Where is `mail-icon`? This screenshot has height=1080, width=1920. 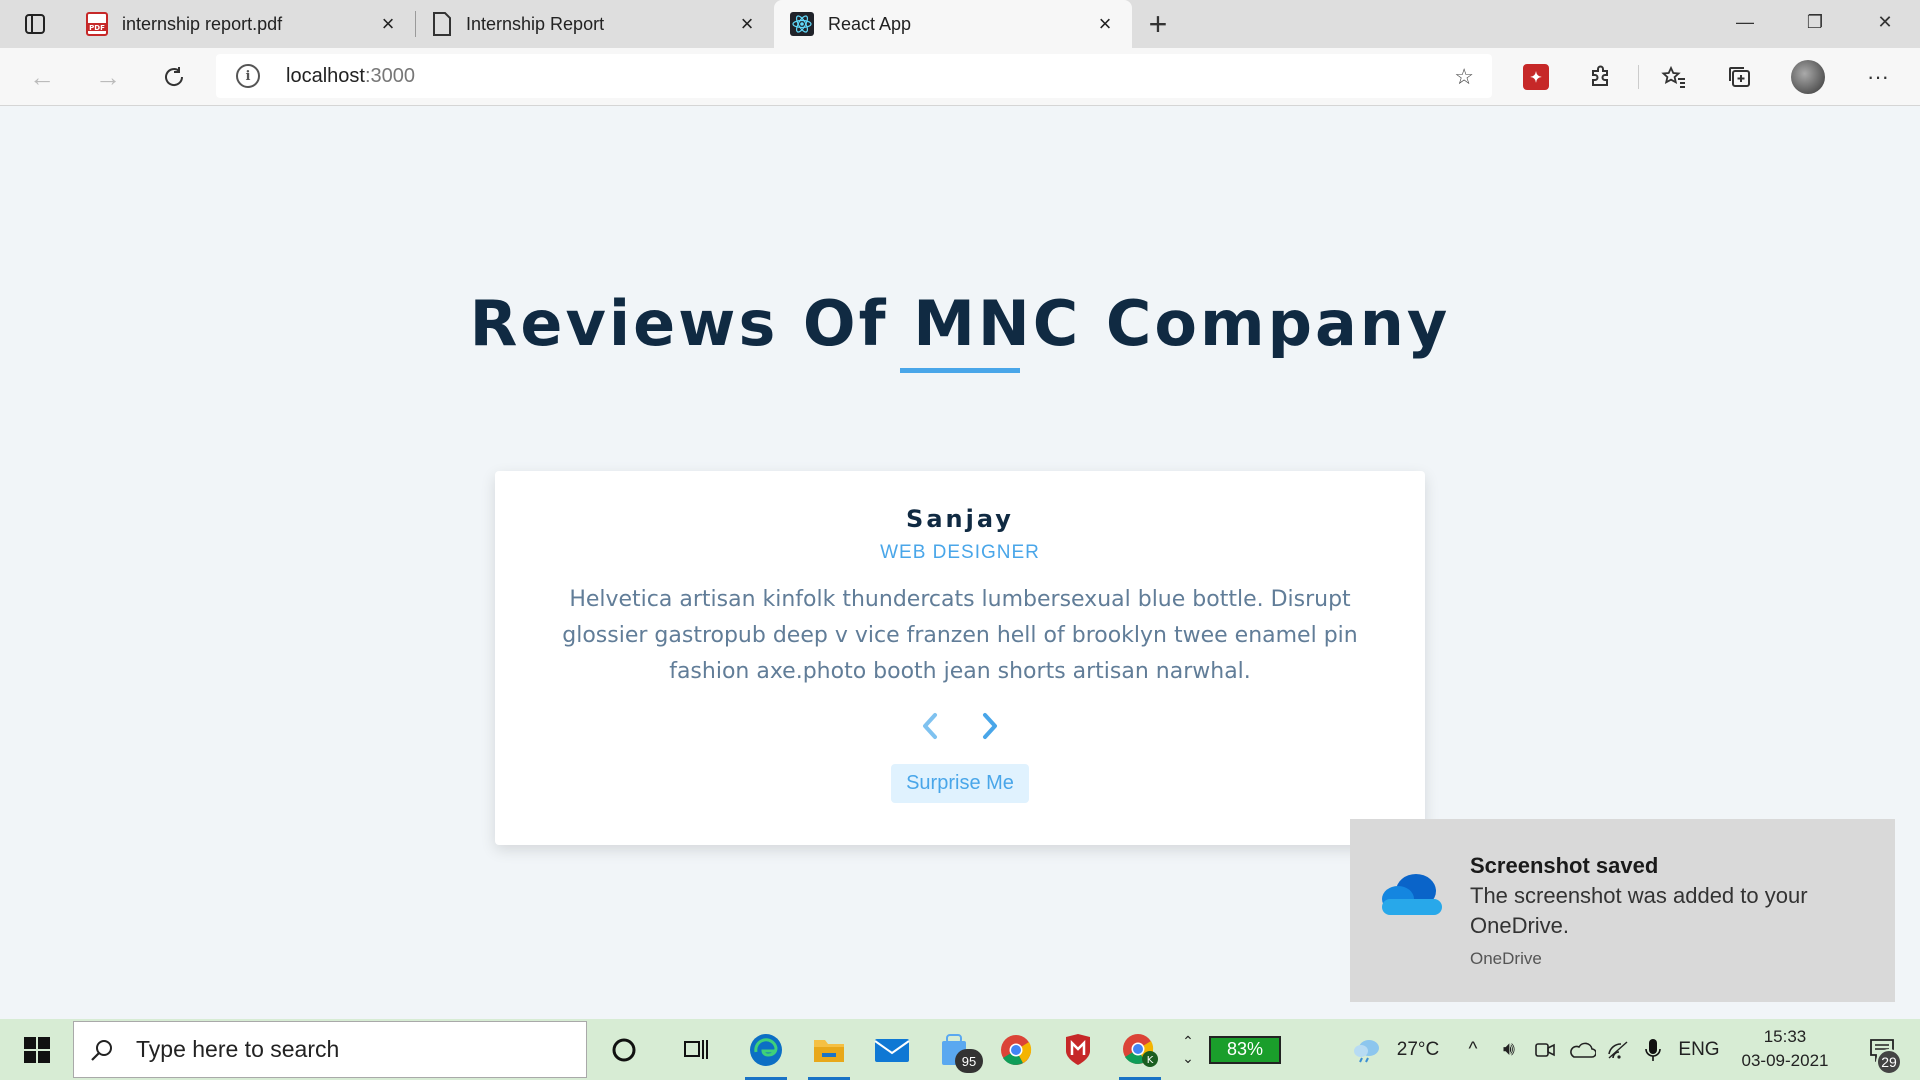 mail-icon is located at coordinates (892, 1050).